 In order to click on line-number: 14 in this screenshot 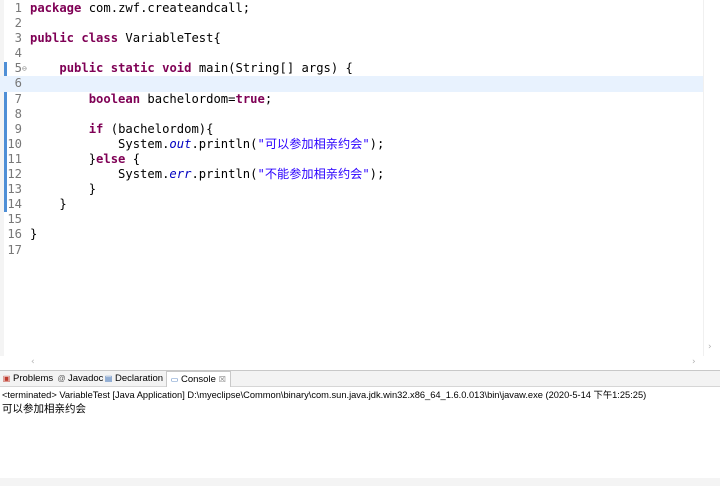, I will do `click(14, 204)`.